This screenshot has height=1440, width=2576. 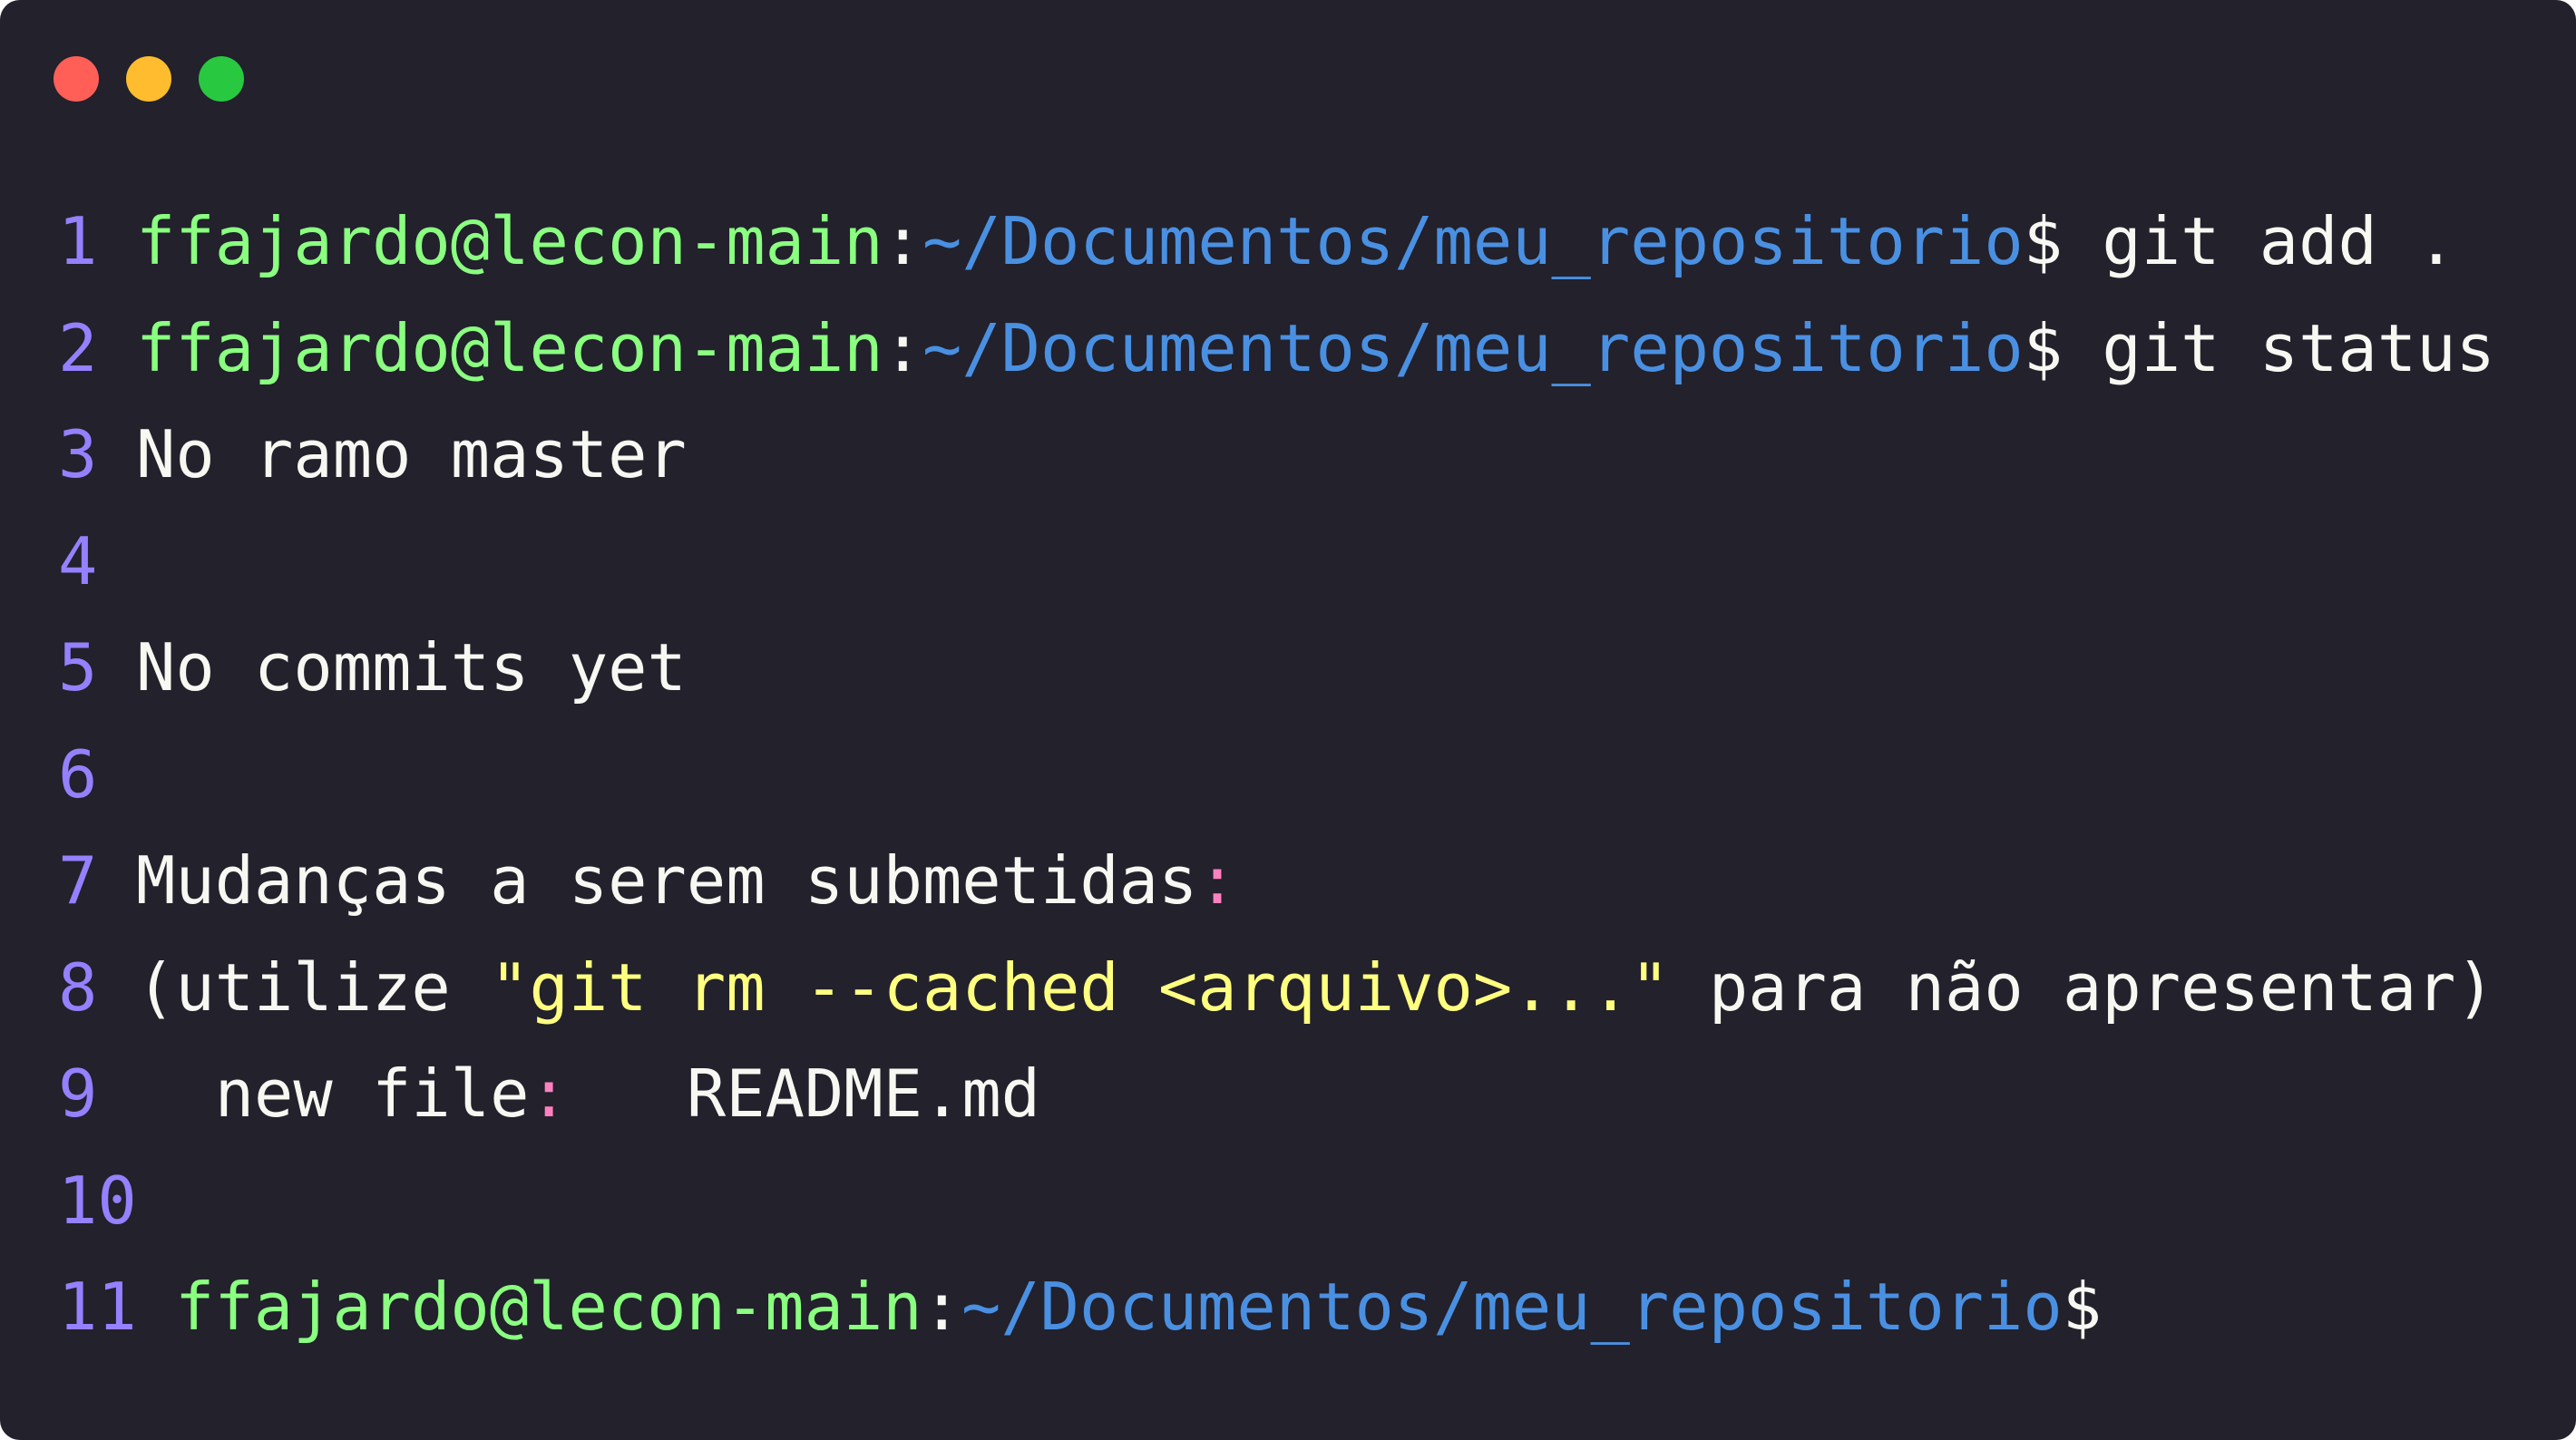 I want to click on line-number: 7, so click(x=78, y=880).